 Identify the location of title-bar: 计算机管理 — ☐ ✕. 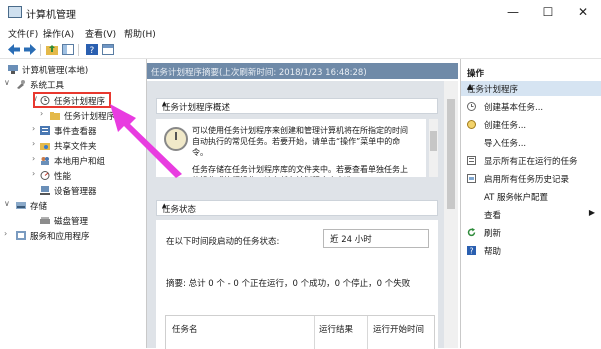
(300, 12).